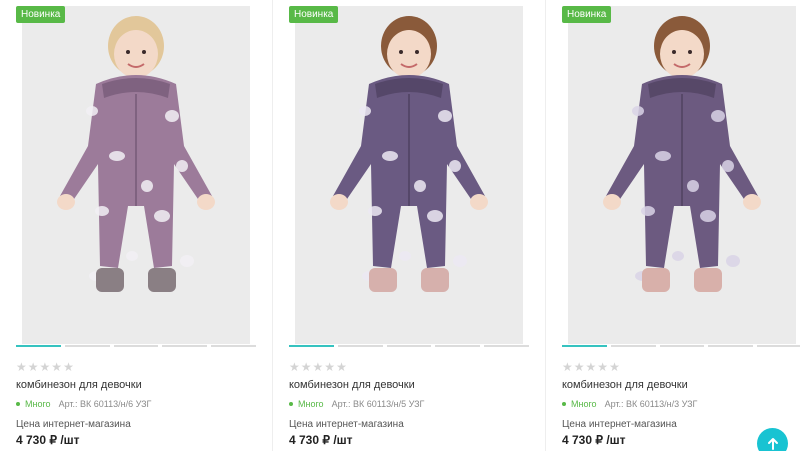  I want to click on stock-info: Много Арт.: ВК 60113/н/6 УЗГ, so click(83, 404).